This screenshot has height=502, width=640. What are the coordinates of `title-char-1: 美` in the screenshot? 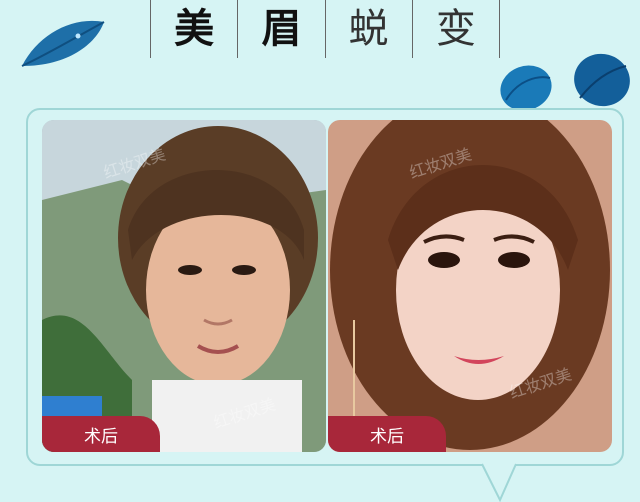 It's located at (193, 29).